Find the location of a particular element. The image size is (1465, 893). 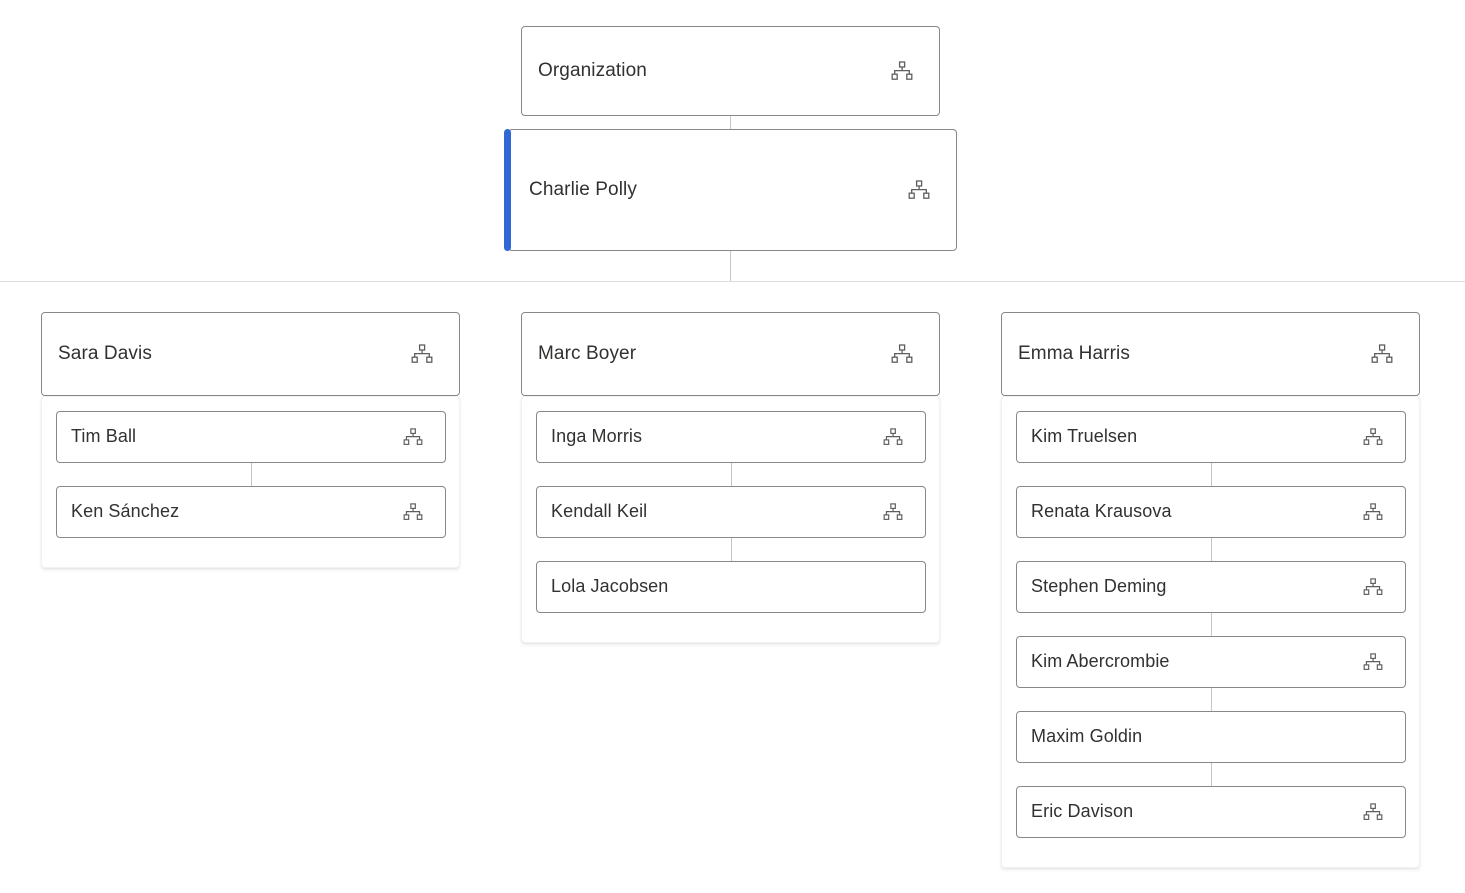

node-card-sara-davis: Sara Davis is located at coordinates (250, 354).